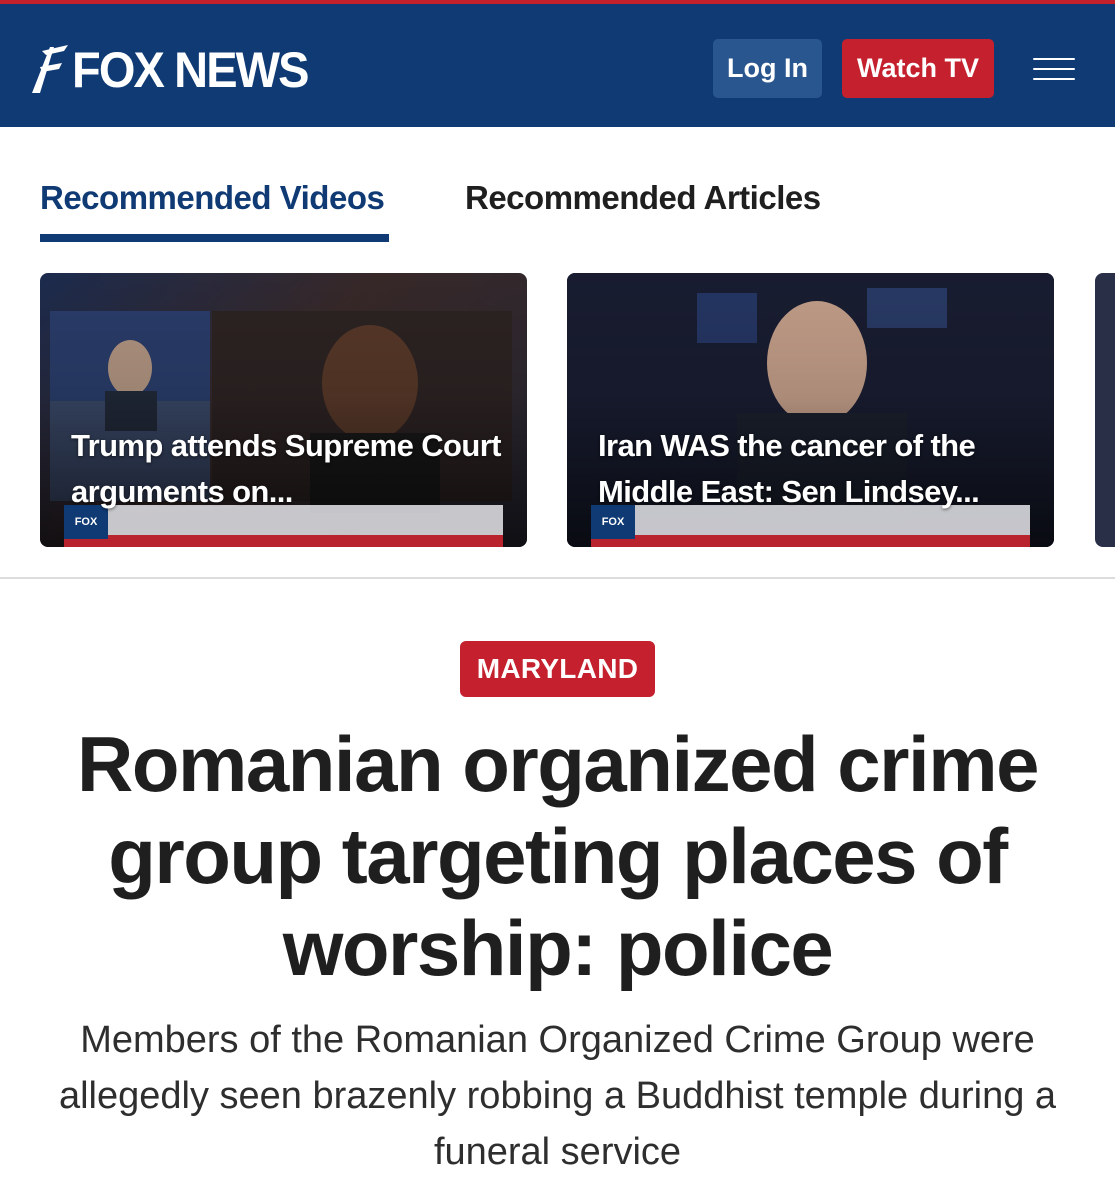 This screenshot has height=1200, width=1115. Describe the element at coordinates (214, 238) in the screenshot. I see `active-tab-indicator` at that location.